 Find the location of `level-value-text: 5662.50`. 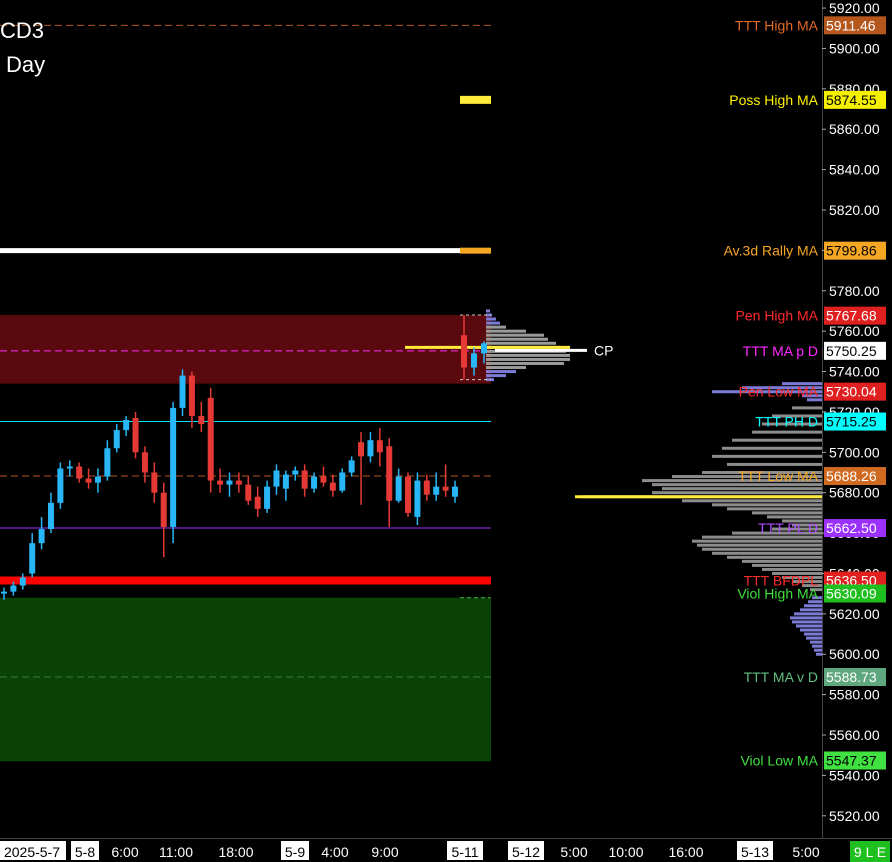

level-value-text: 5662.50 is located at coordinates (851, 528).